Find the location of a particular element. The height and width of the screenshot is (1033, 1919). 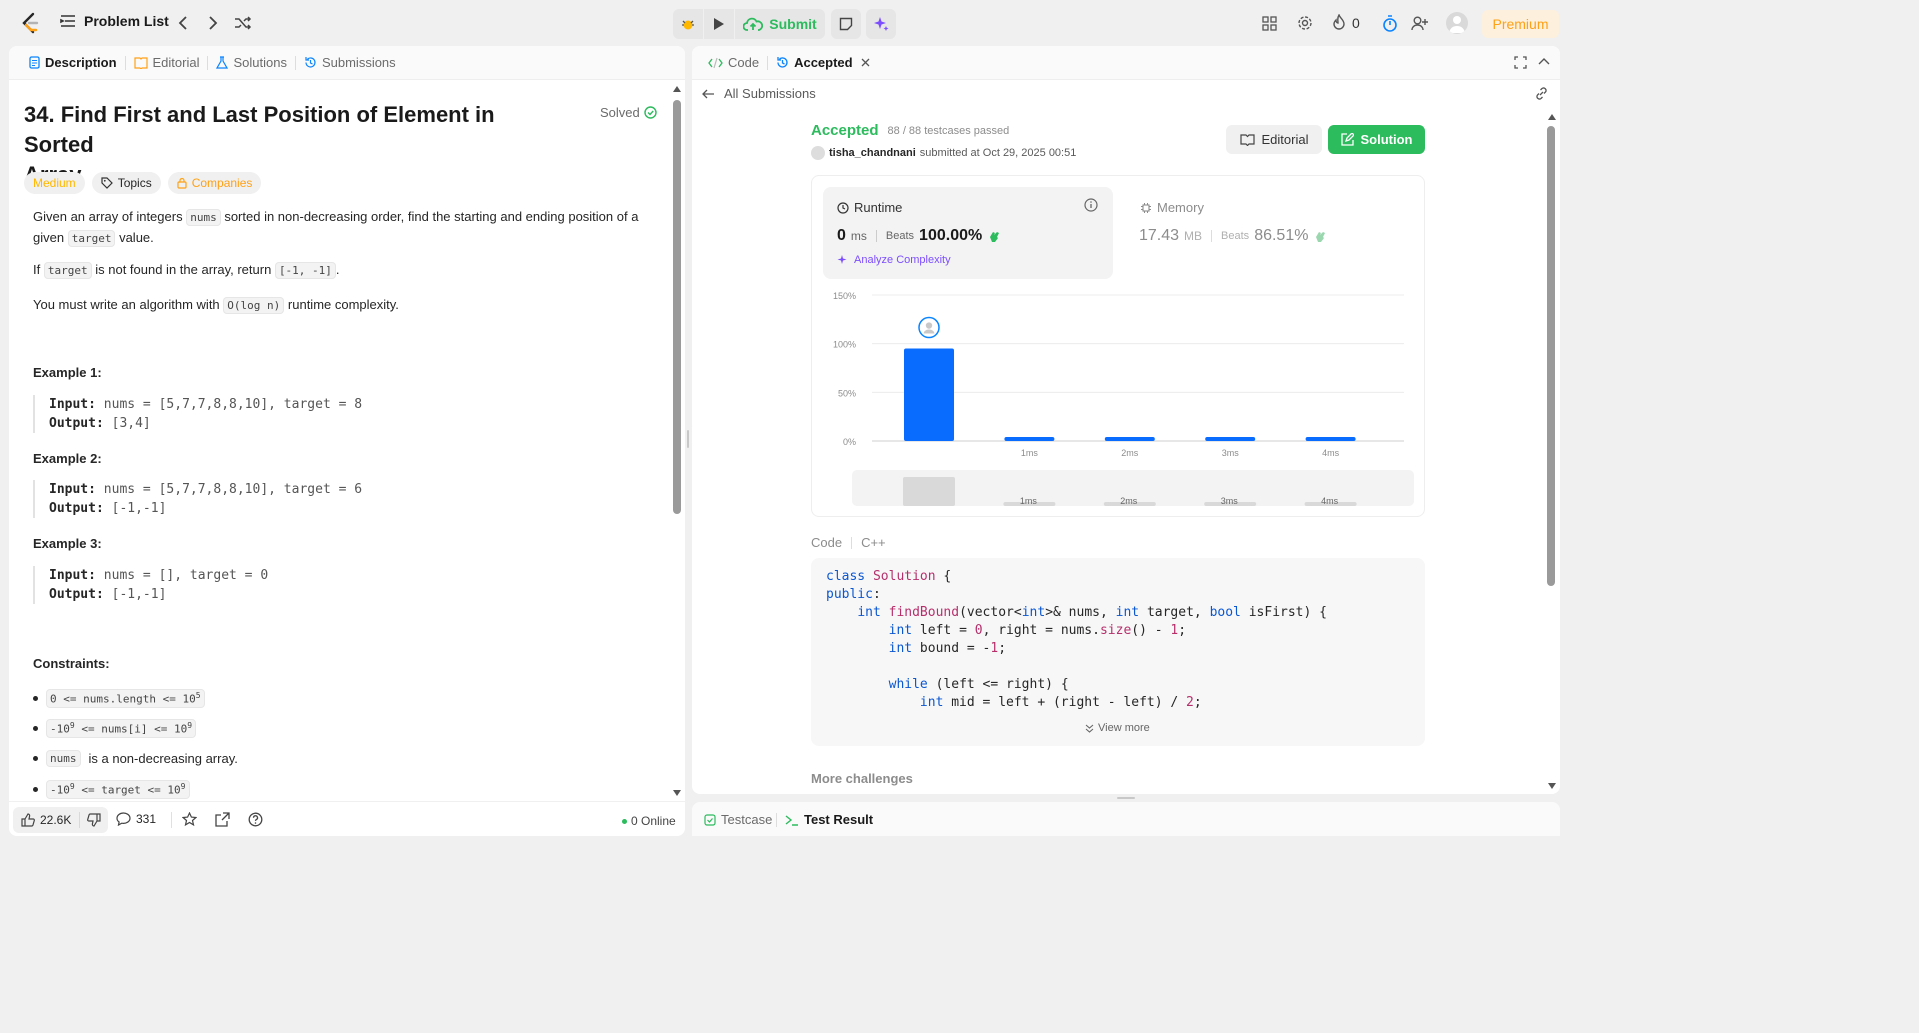

constraint-text: <= nums[i] <= 10 is located at coordinates (131, 729).